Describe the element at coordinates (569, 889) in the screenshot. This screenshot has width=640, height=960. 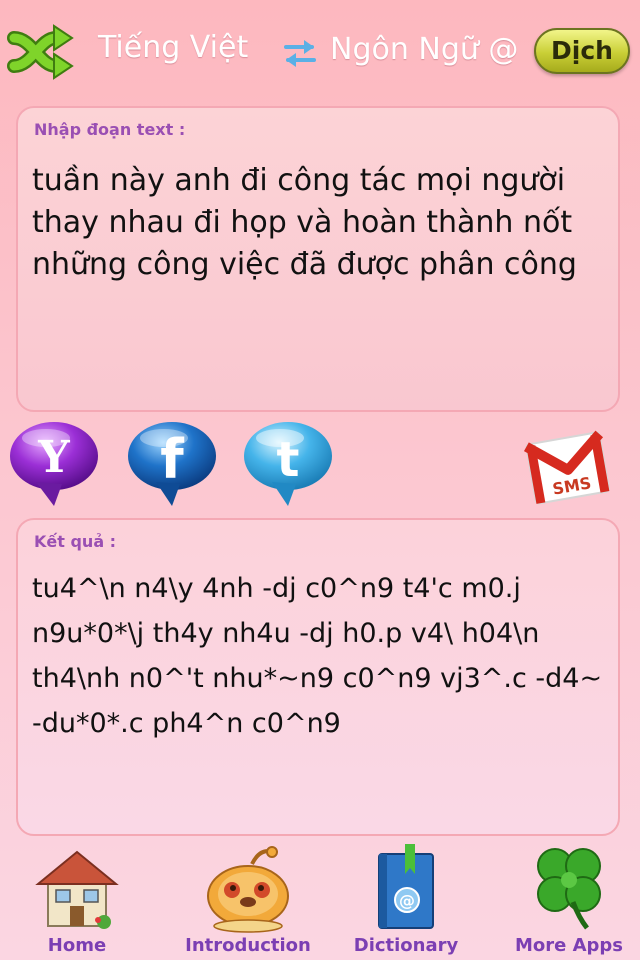
I see `clover-icon` at that location.